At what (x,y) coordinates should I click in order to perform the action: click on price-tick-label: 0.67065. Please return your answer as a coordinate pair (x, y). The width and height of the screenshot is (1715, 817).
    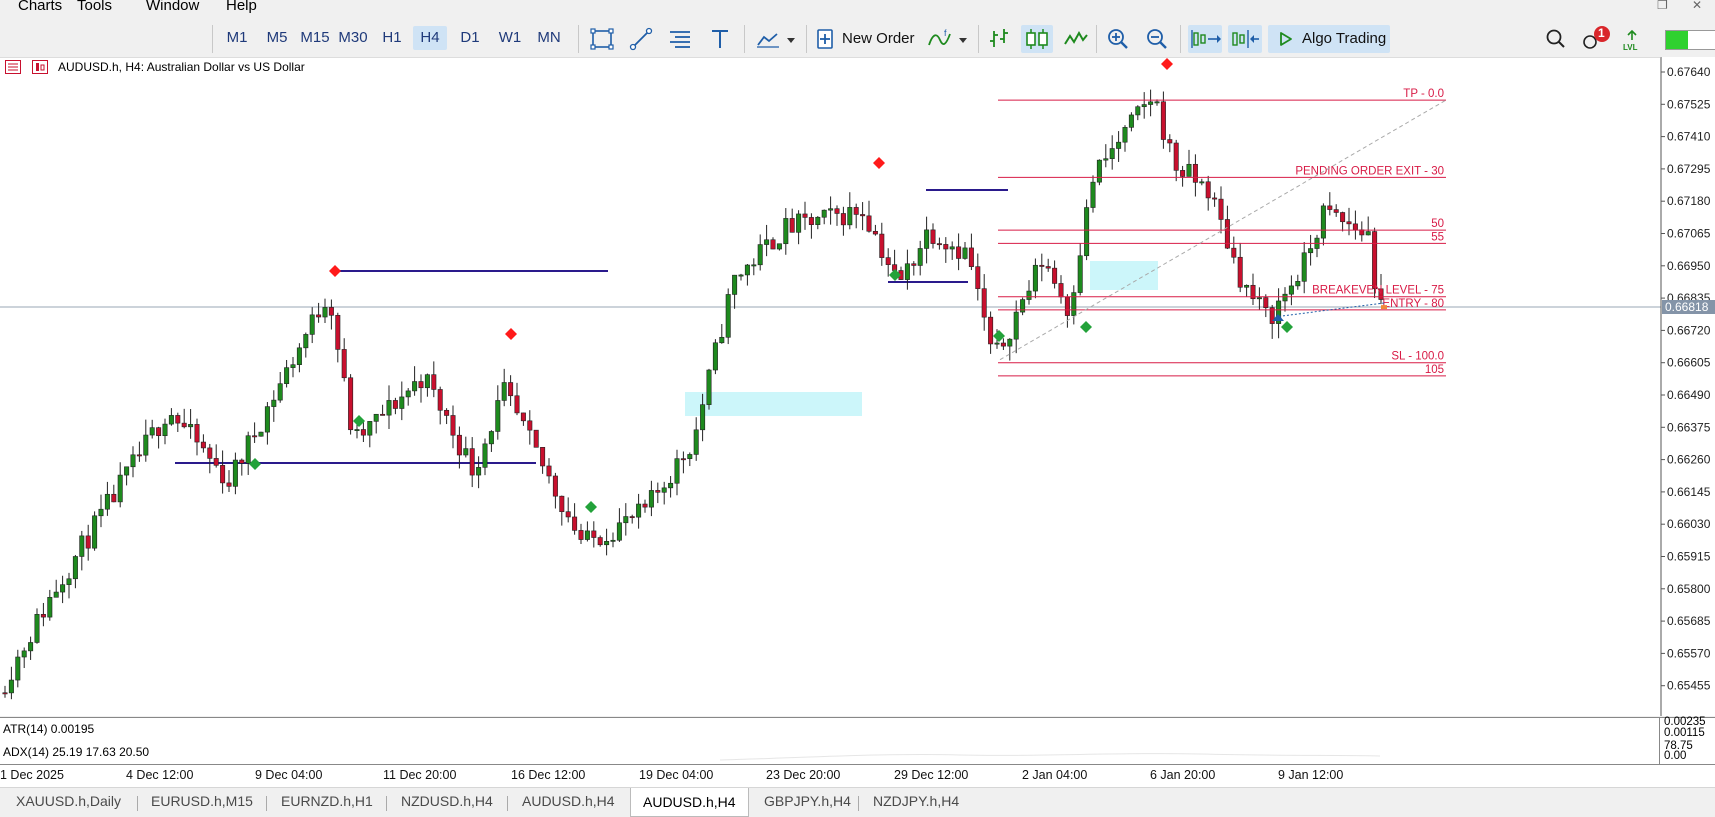
    Looking at the image, I should click on (1689, 234).